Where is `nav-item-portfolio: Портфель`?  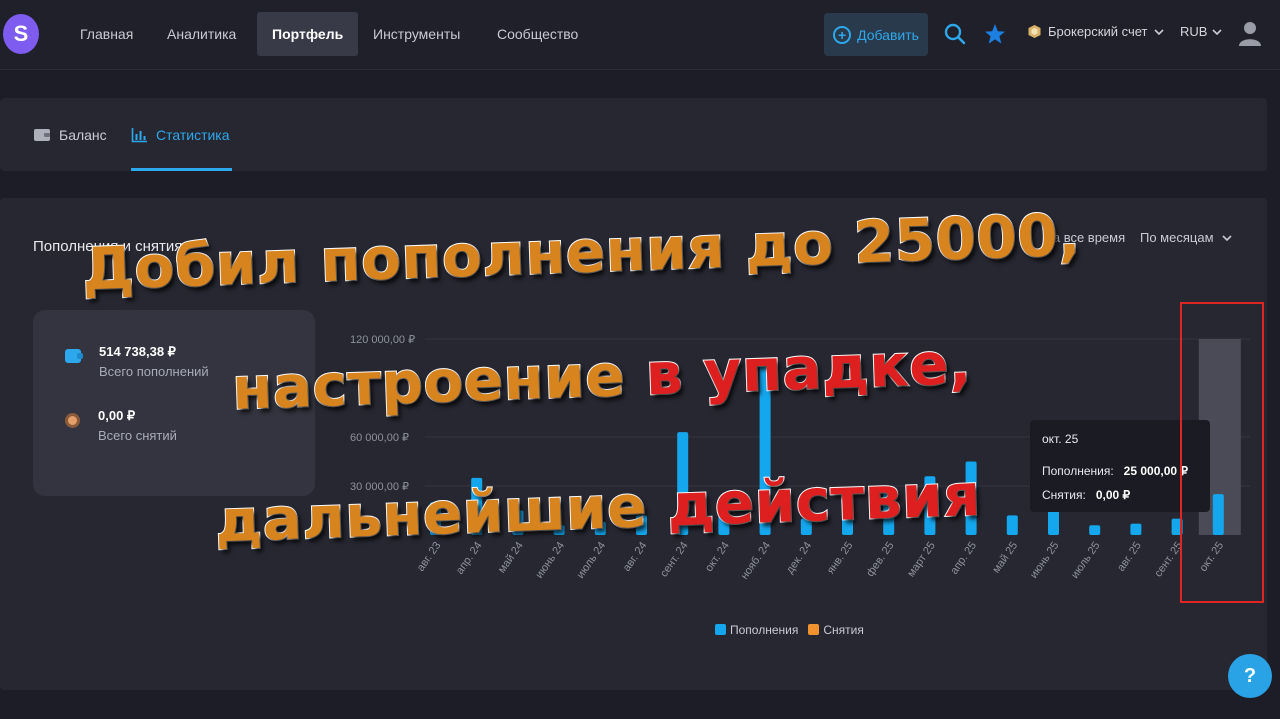 nav-item-portfolio: Портфель is located at coordinates (308, 34).